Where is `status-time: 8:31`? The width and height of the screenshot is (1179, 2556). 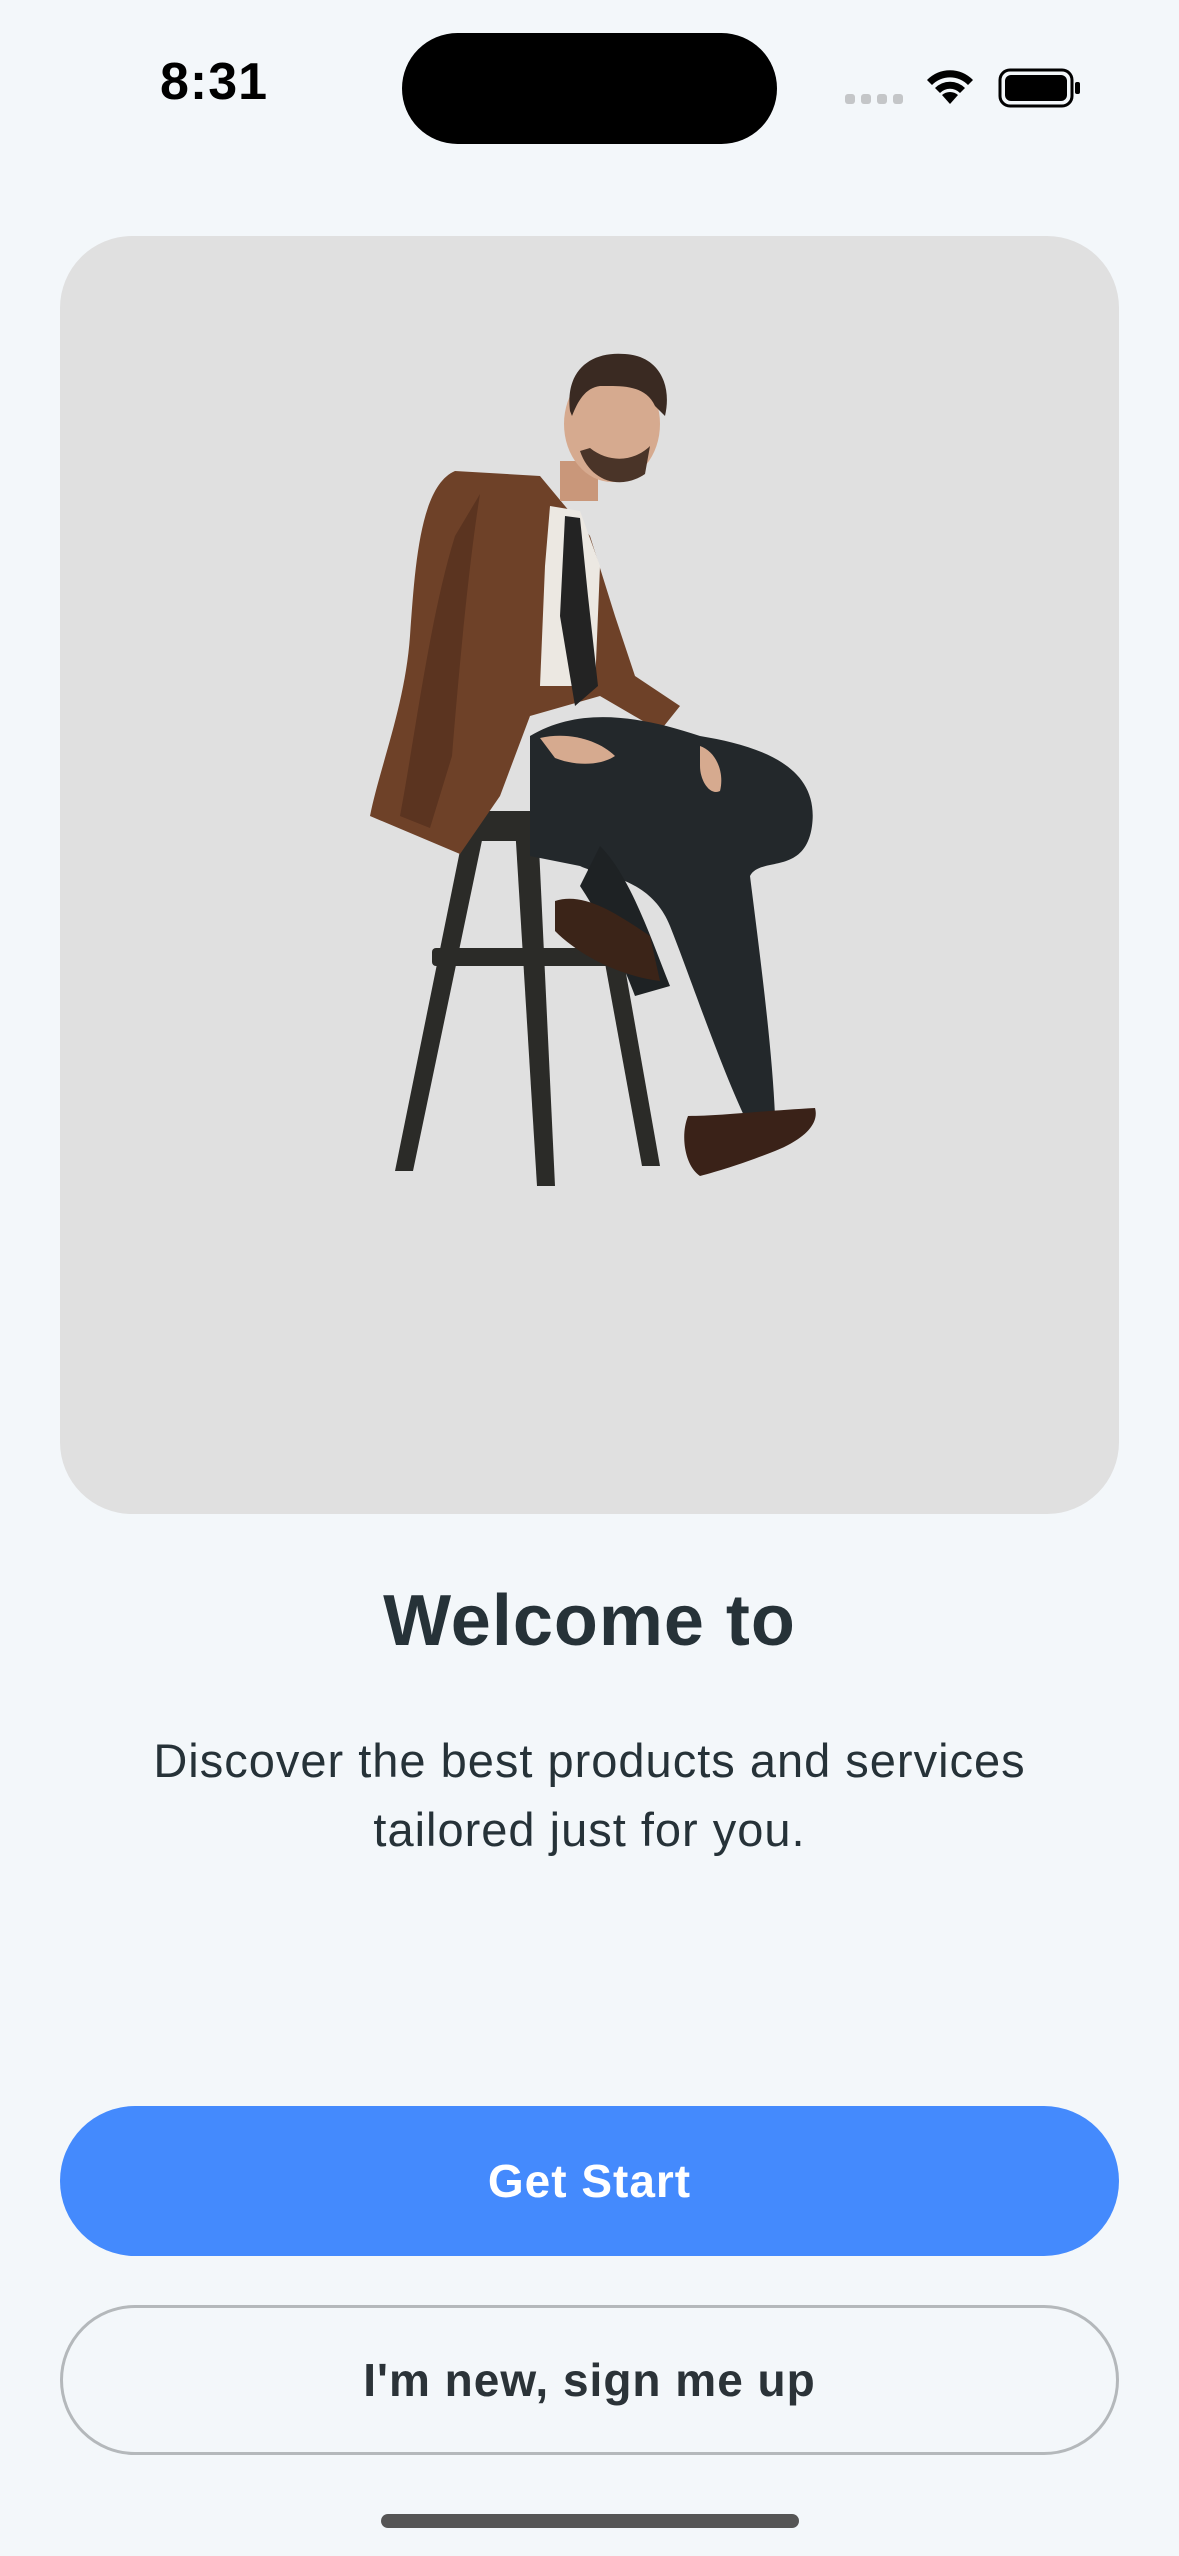
status-time: 8:31 is located at coordinates (214, 82).